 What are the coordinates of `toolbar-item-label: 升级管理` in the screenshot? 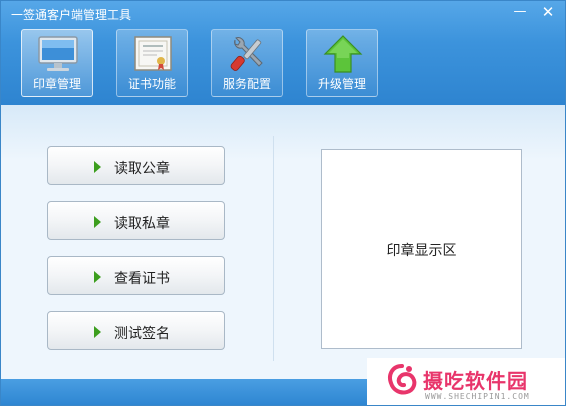 It's located at (341, 84).